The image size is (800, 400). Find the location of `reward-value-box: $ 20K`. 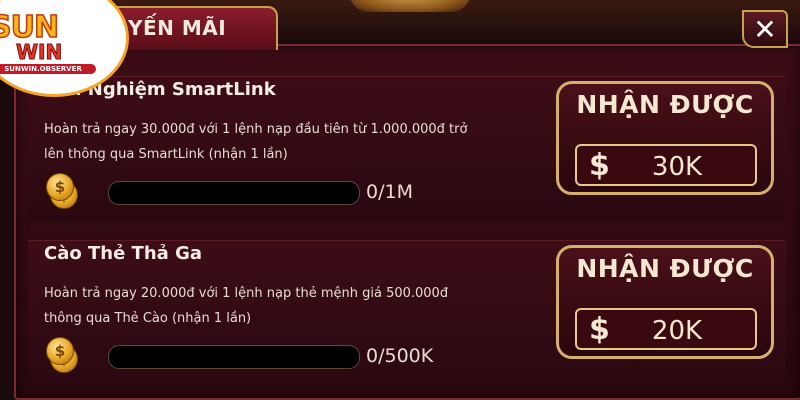

reward-value-box: $ 20K is located at coordinates (666, 329).